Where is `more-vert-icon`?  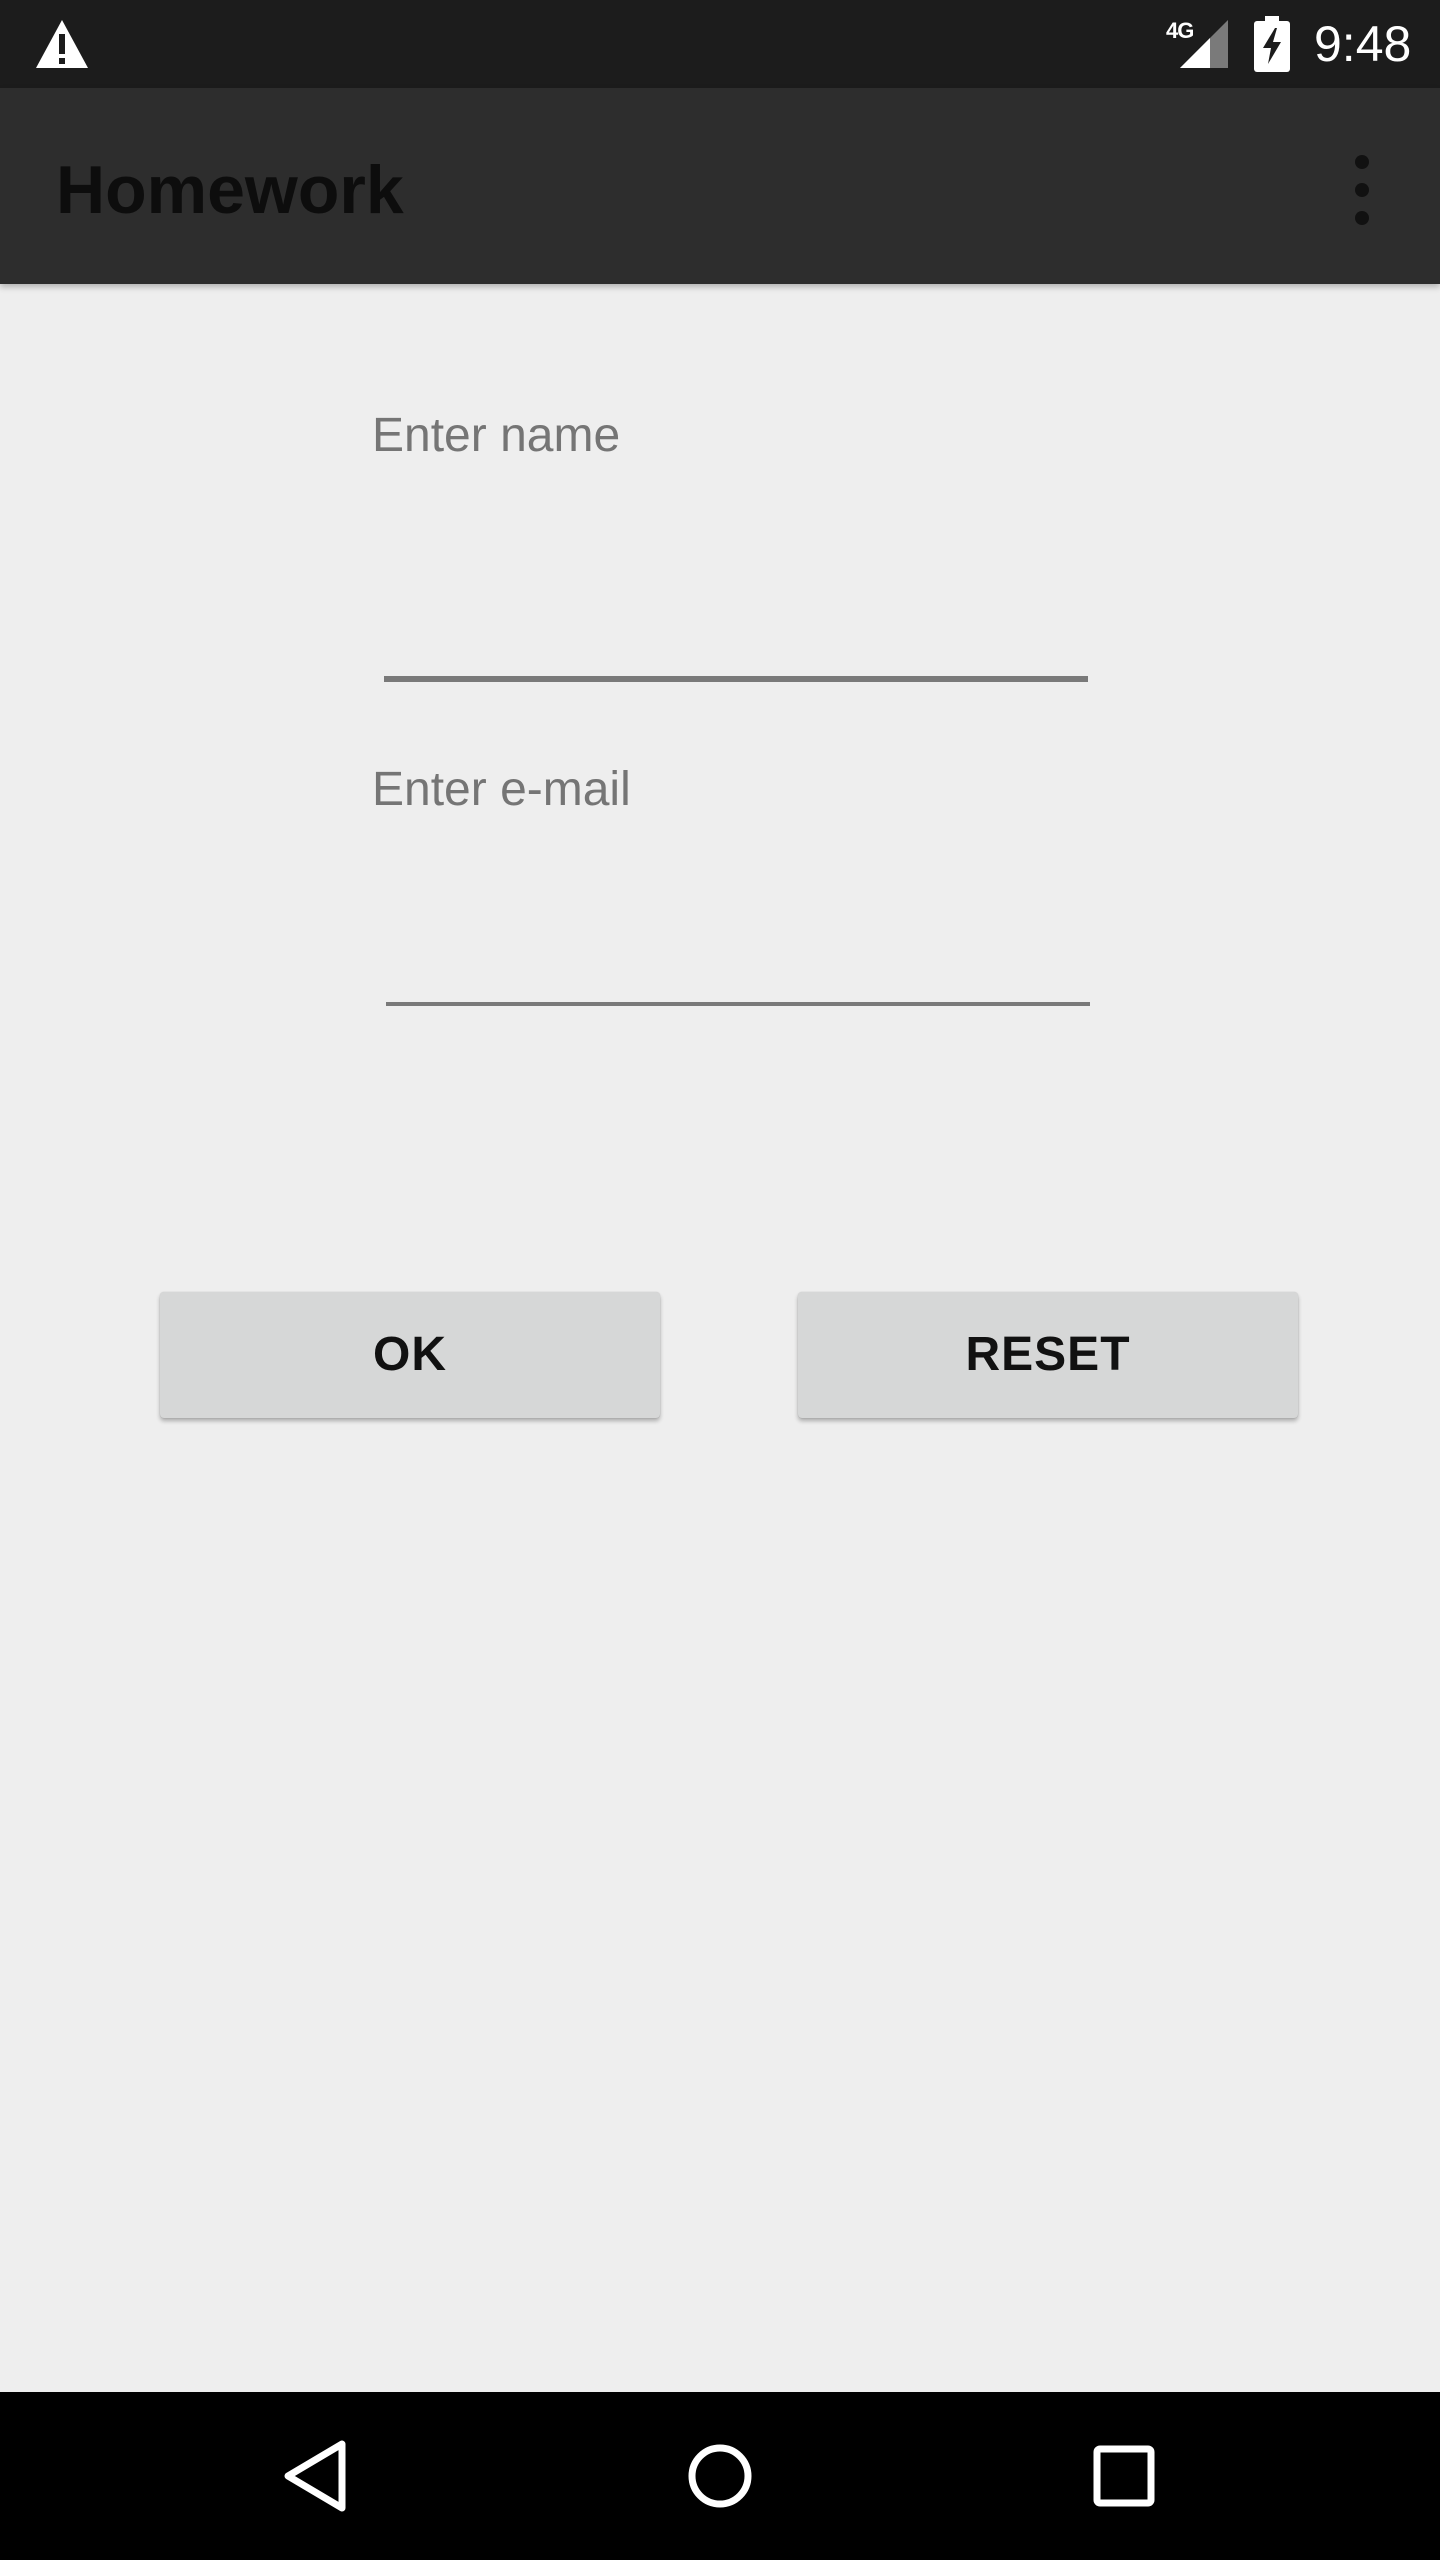
more-vert-icon is located at coordinates (1362, 190).